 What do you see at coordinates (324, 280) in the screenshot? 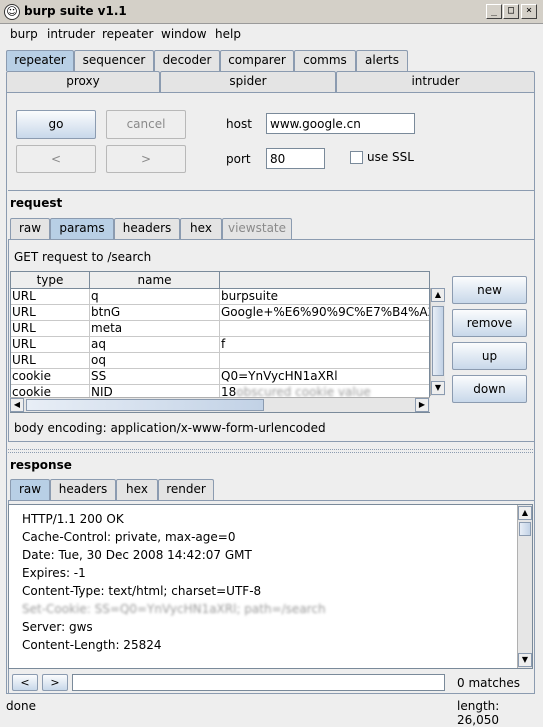
I see `column-value` at bounding box center [324, 280].